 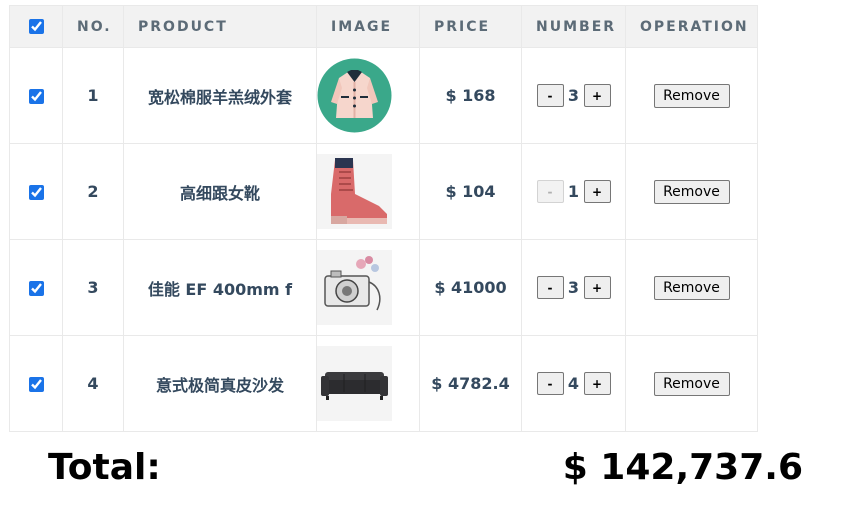 I want to click on product-name: 高细跟女靴, so click(x=220, y=191).